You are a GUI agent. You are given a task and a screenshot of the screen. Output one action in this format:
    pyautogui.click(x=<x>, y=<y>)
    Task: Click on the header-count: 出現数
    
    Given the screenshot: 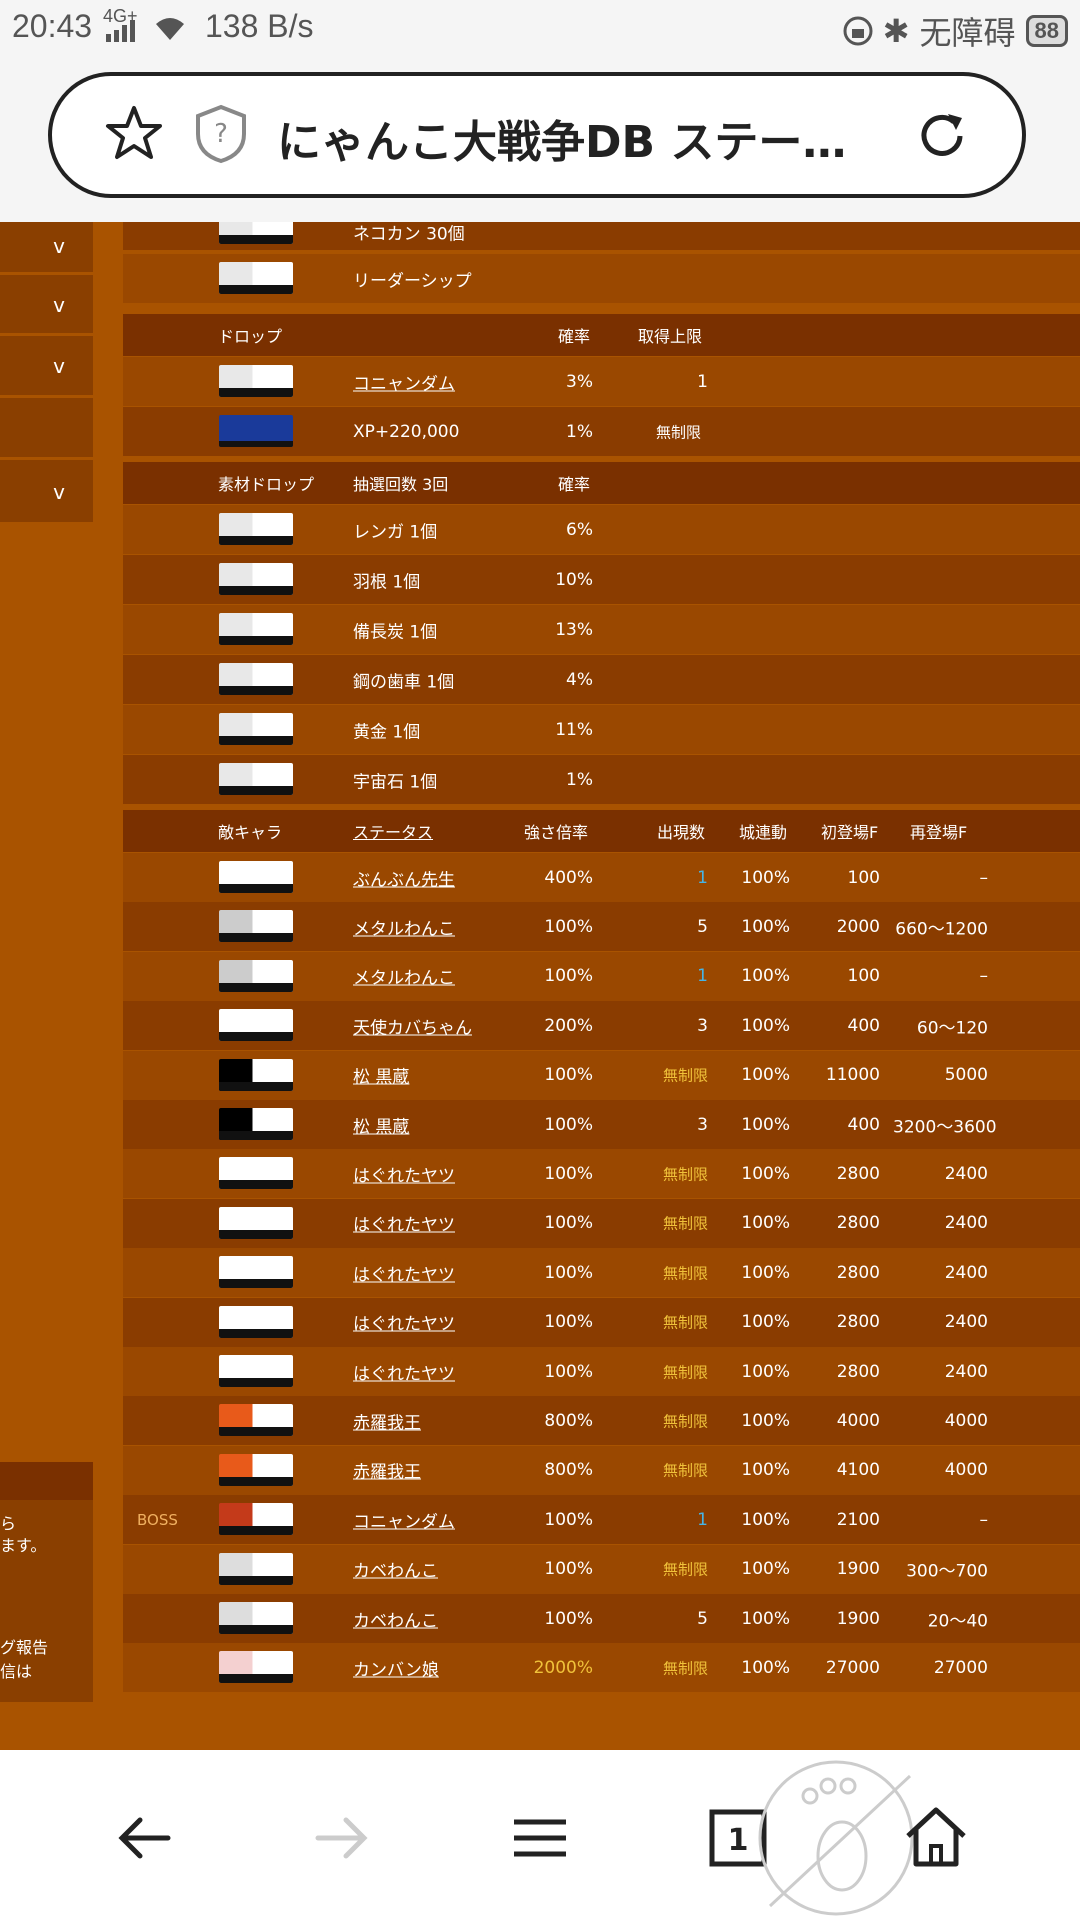 What is the action you would take?
    pyautogui.click(x=681, y=832)
    